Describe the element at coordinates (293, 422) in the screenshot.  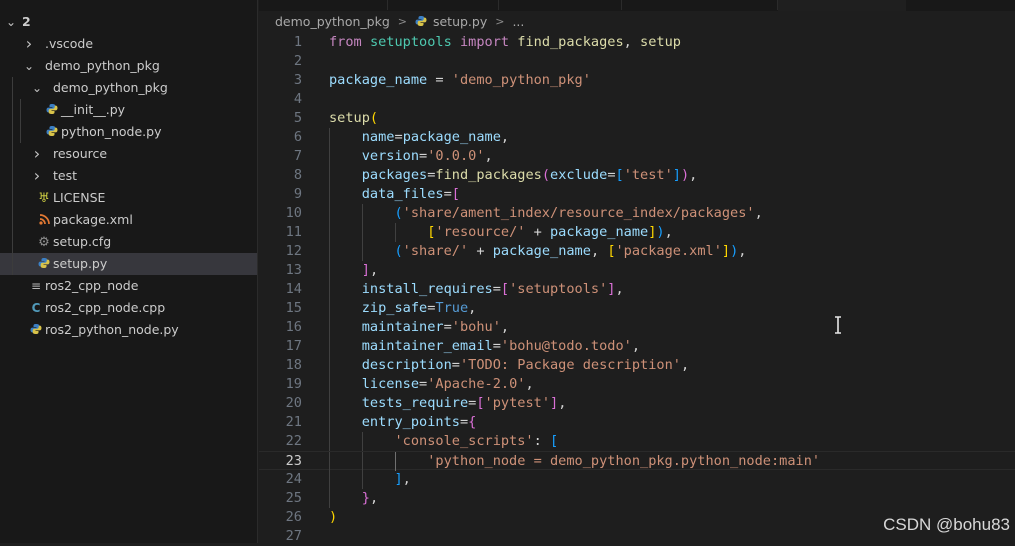
I see `line-number: 21` at that location.